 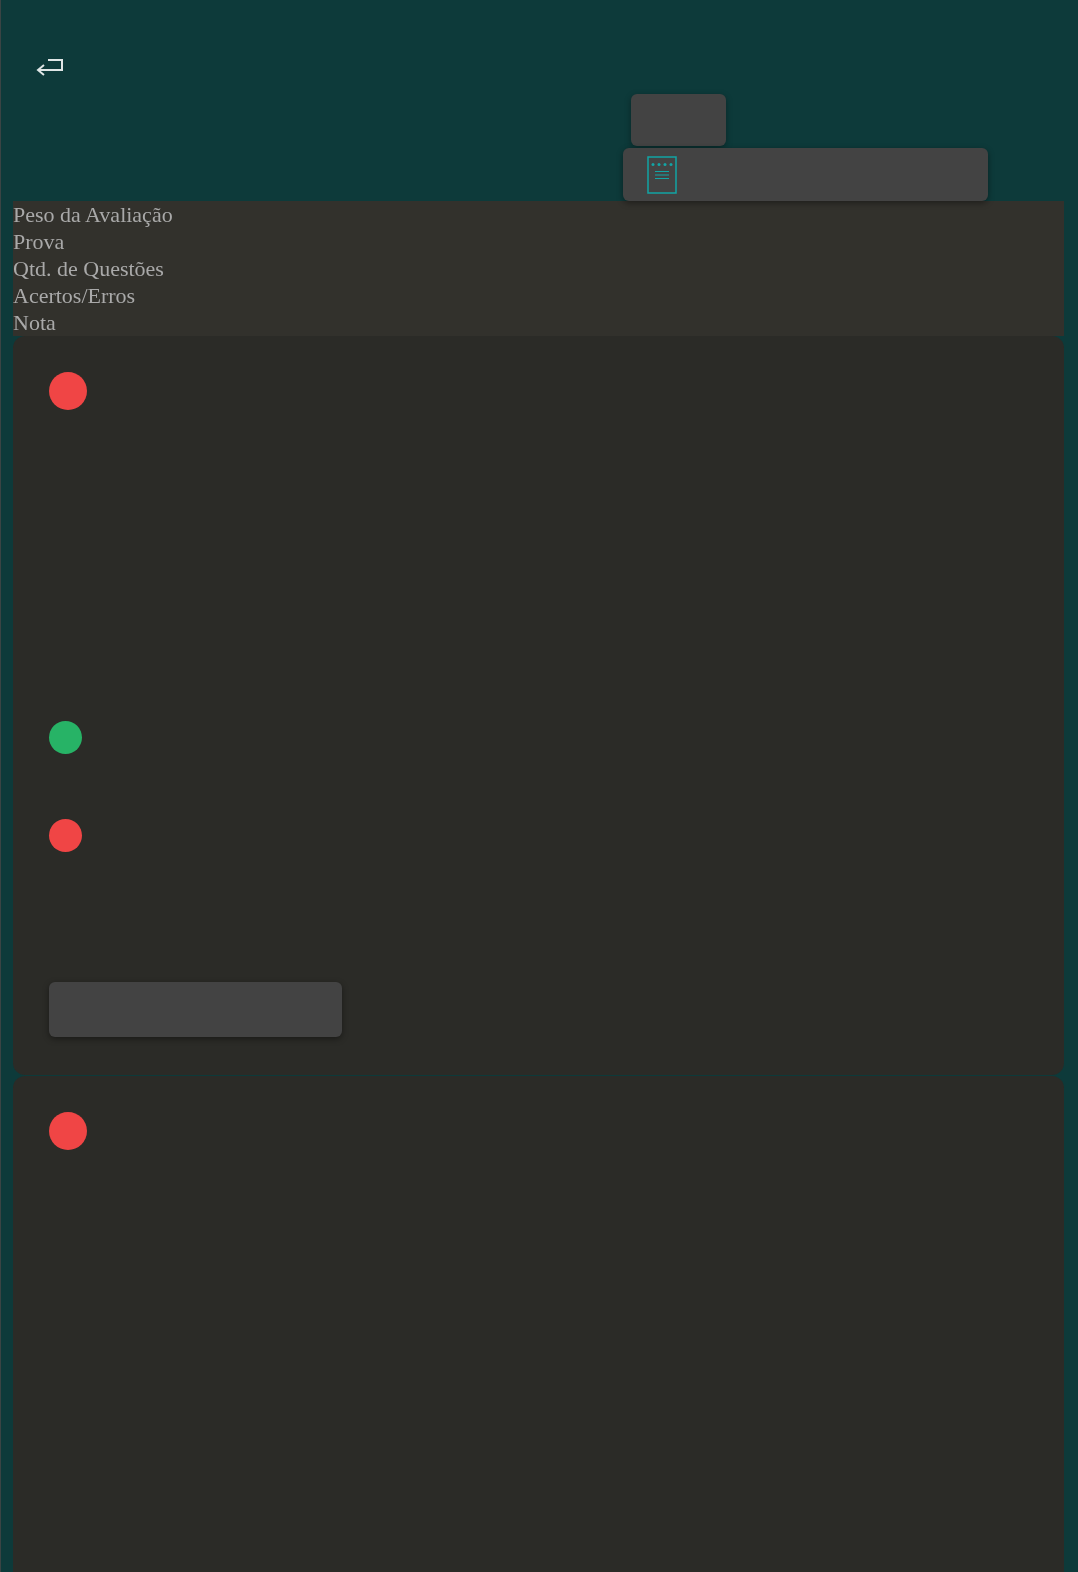 What do you see at coordinates (39, 241) in the screenshot?
I see `summary-label: Prova` at bounding box center [39, 241].